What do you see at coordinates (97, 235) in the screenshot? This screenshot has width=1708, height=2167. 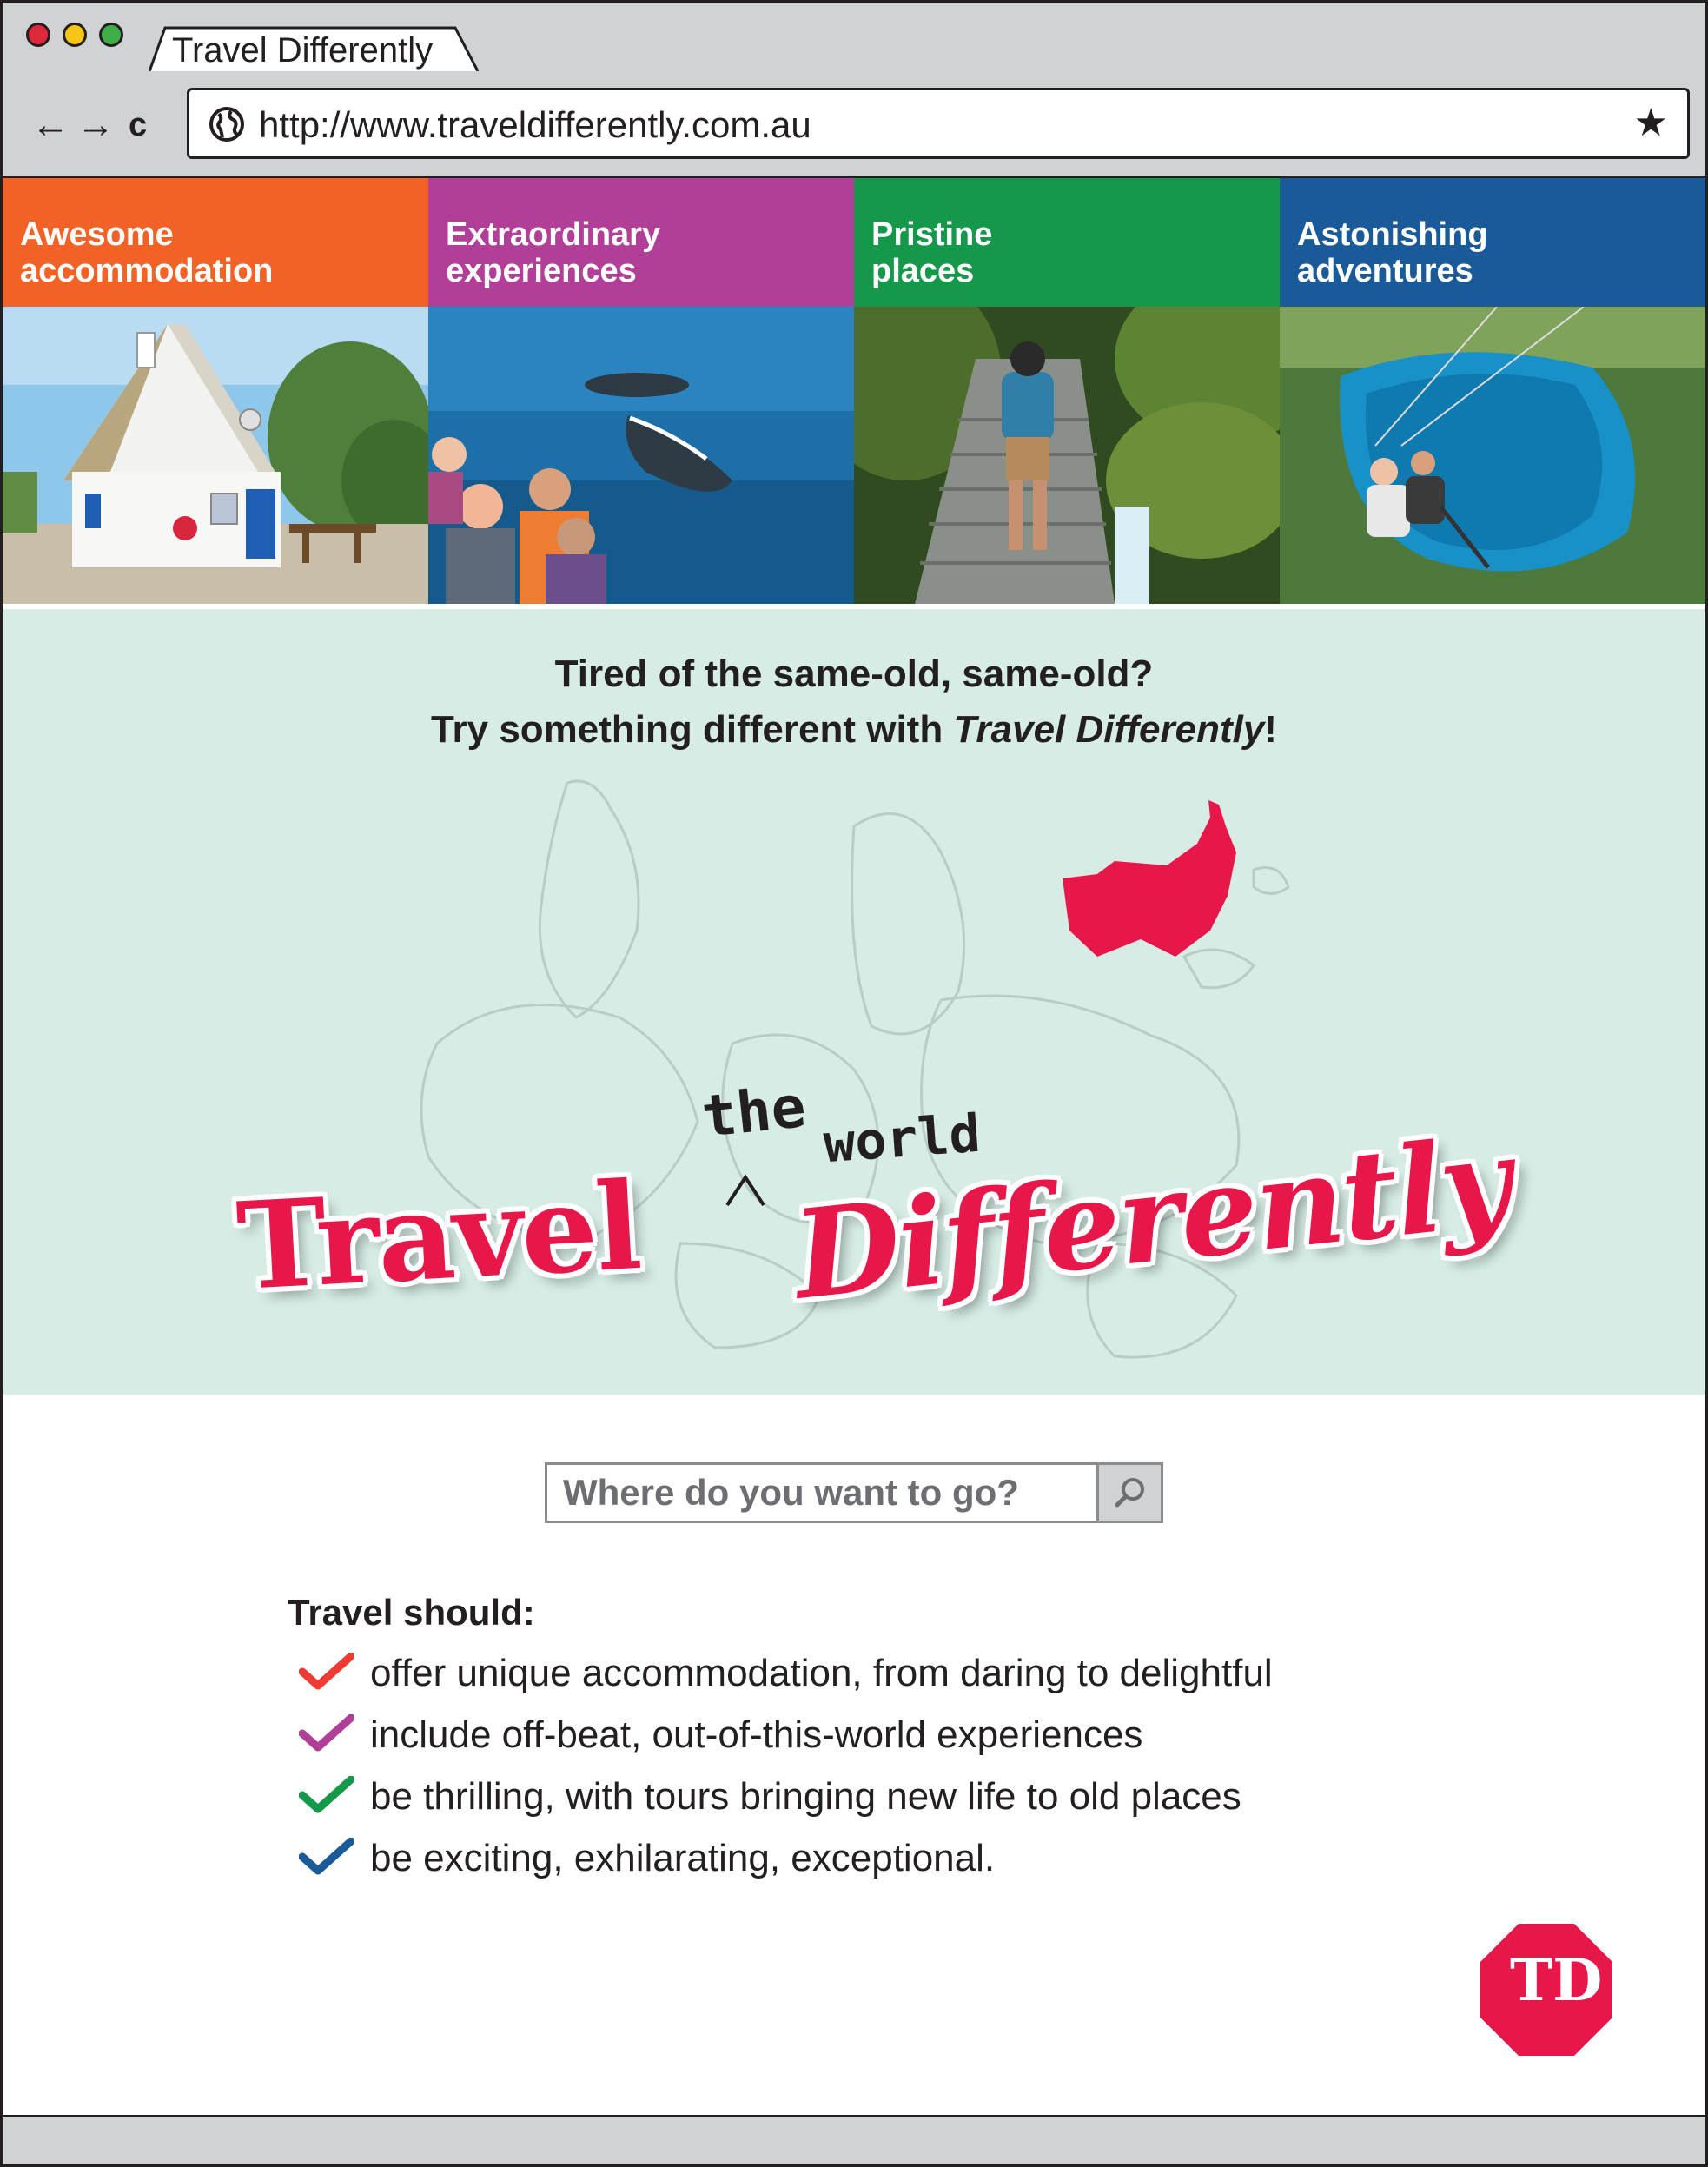 I see `tile-accommodation-line1: Awesome` at bounding box center [97, 235].